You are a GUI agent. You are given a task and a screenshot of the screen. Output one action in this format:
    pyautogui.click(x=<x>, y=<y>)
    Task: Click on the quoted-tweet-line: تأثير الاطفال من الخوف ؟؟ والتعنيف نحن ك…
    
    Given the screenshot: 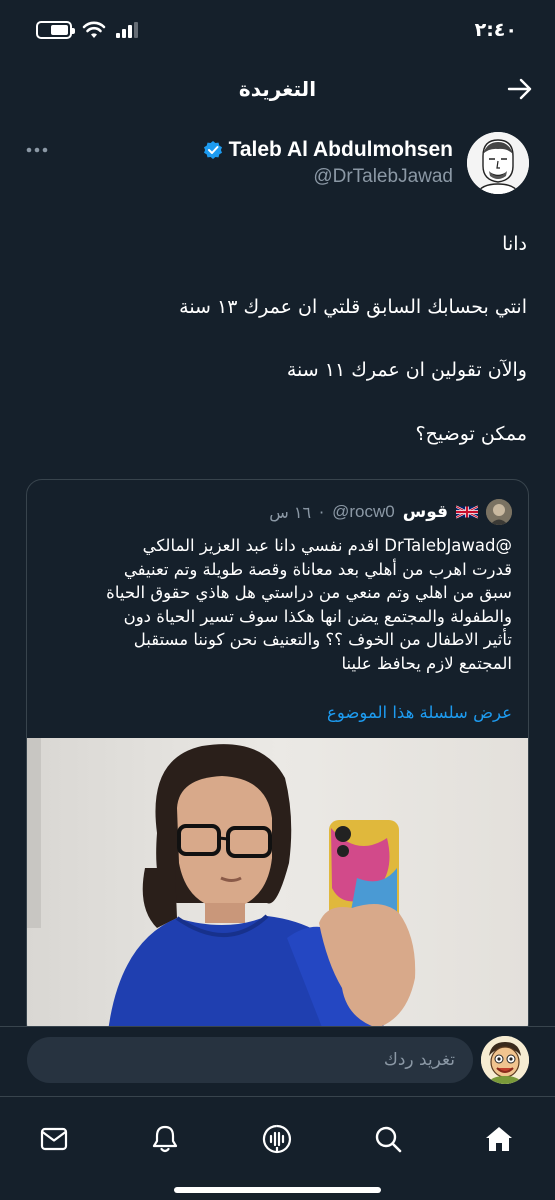 What is the action you would take?
    pyautogui.click(x=322, y=639)
    